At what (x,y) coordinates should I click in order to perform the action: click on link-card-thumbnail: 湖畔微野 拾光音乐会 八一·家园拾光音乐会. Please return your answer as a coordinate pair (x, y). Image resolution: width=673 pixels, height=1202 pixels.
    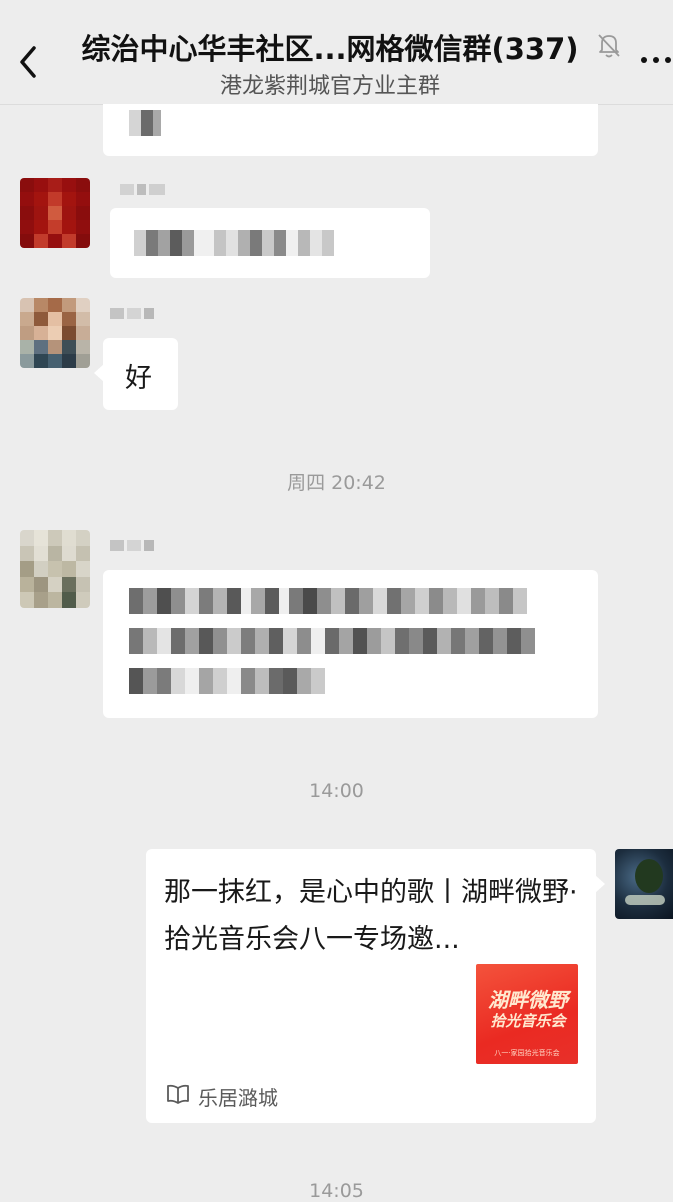
    Looking at the image, I should click on (527, 1014).